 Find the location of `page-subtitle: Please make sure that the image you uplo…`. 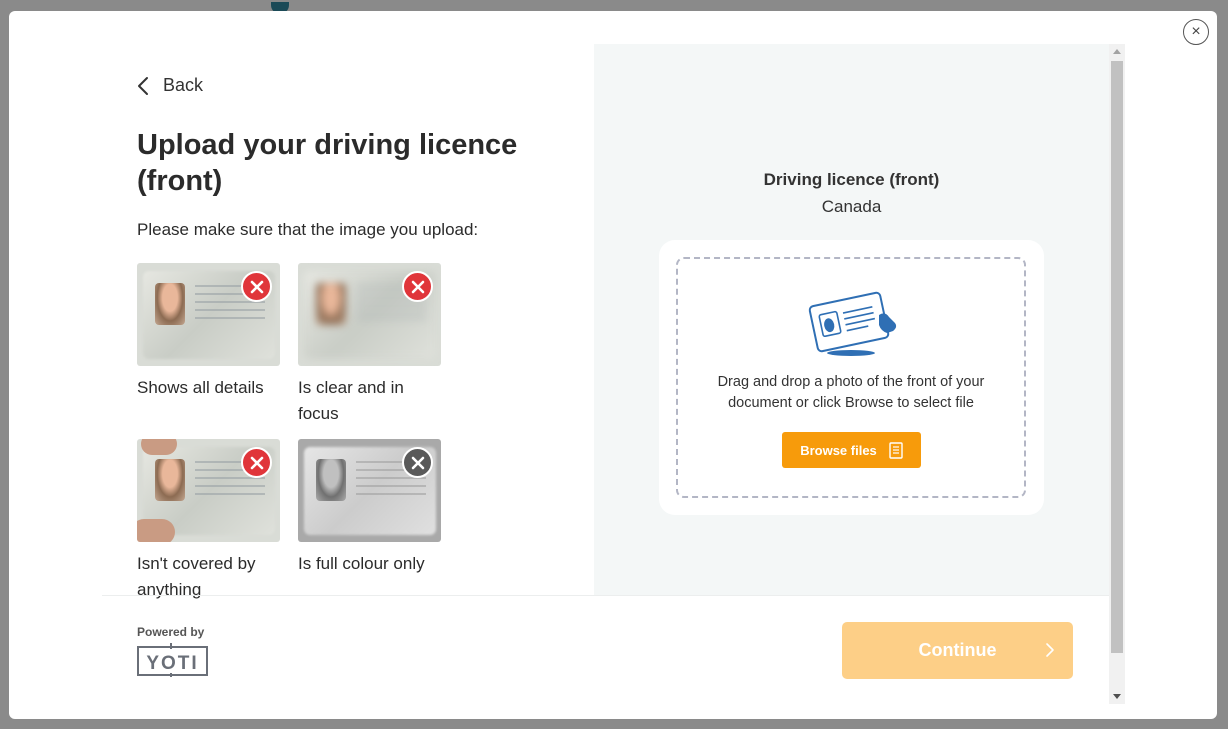

page-subtitle: Please make sure that the image you uplo… is located at coordinates (308, 229).